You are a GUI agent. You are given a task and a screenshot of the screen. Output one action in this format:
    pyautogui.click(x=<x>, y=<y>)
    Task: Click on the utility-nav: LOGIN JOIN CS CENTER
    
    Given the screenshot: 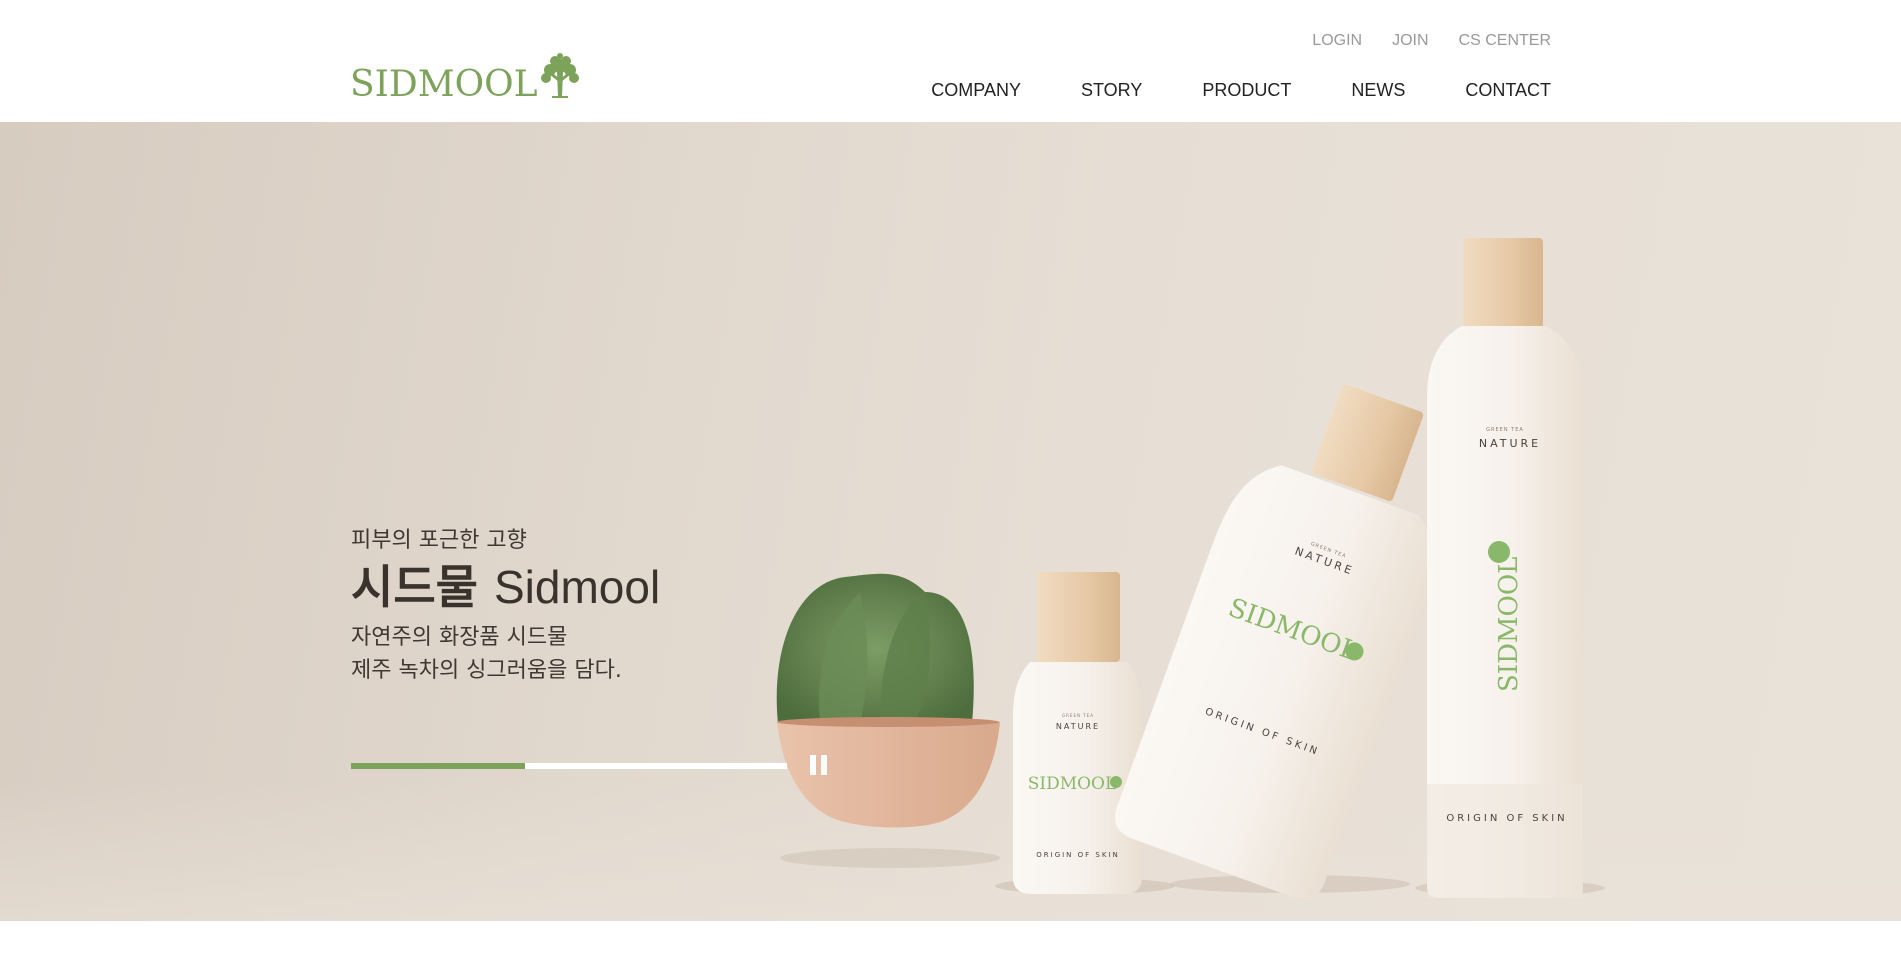 What is the action you would take?
    pyautogui.click(x=1431, y=41)
    